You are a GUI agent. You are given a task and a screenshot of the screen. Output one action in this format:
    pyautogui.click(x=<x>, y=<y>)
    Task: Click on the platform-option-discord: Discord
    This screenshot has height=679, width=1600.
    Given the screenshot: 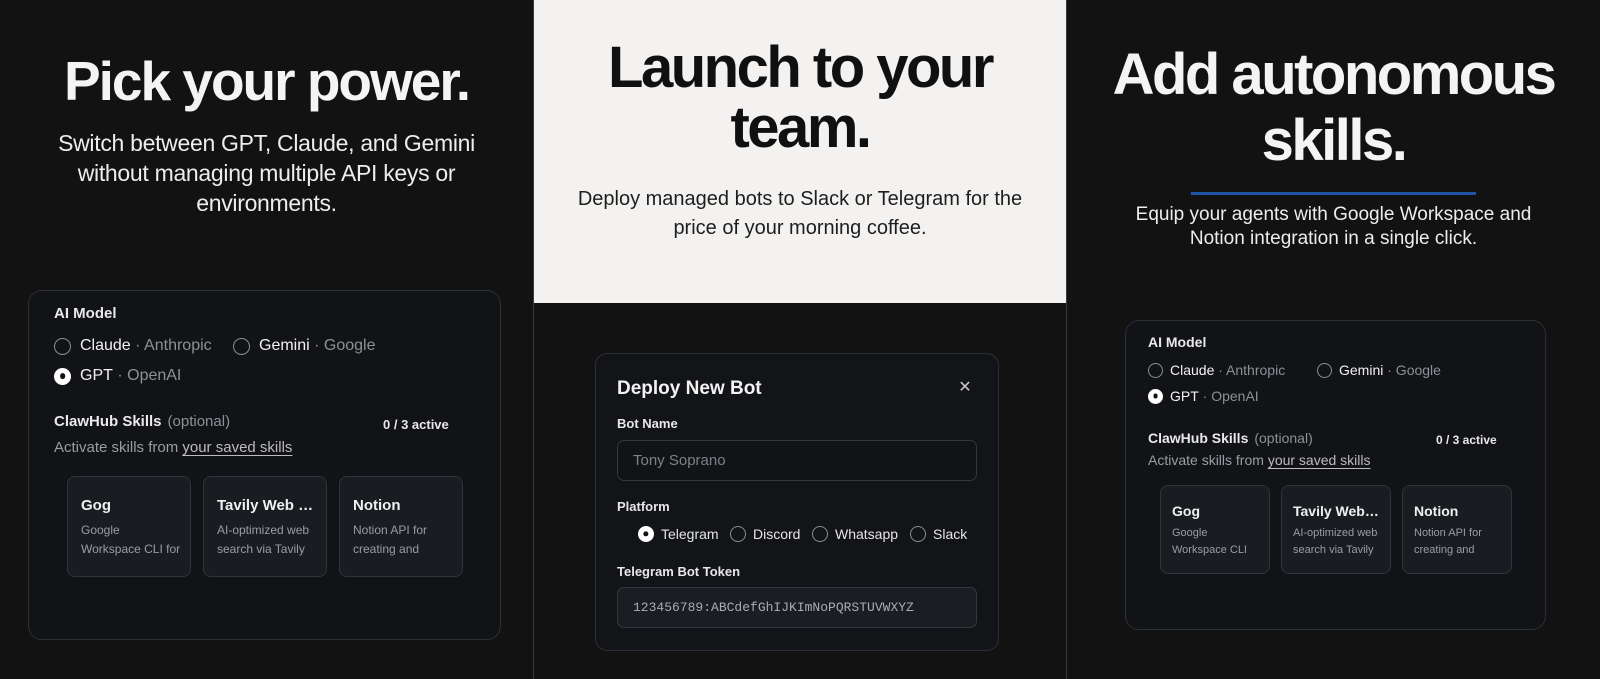 What is the action you would take?
    pyautogui.click(x=765, y=534)
    